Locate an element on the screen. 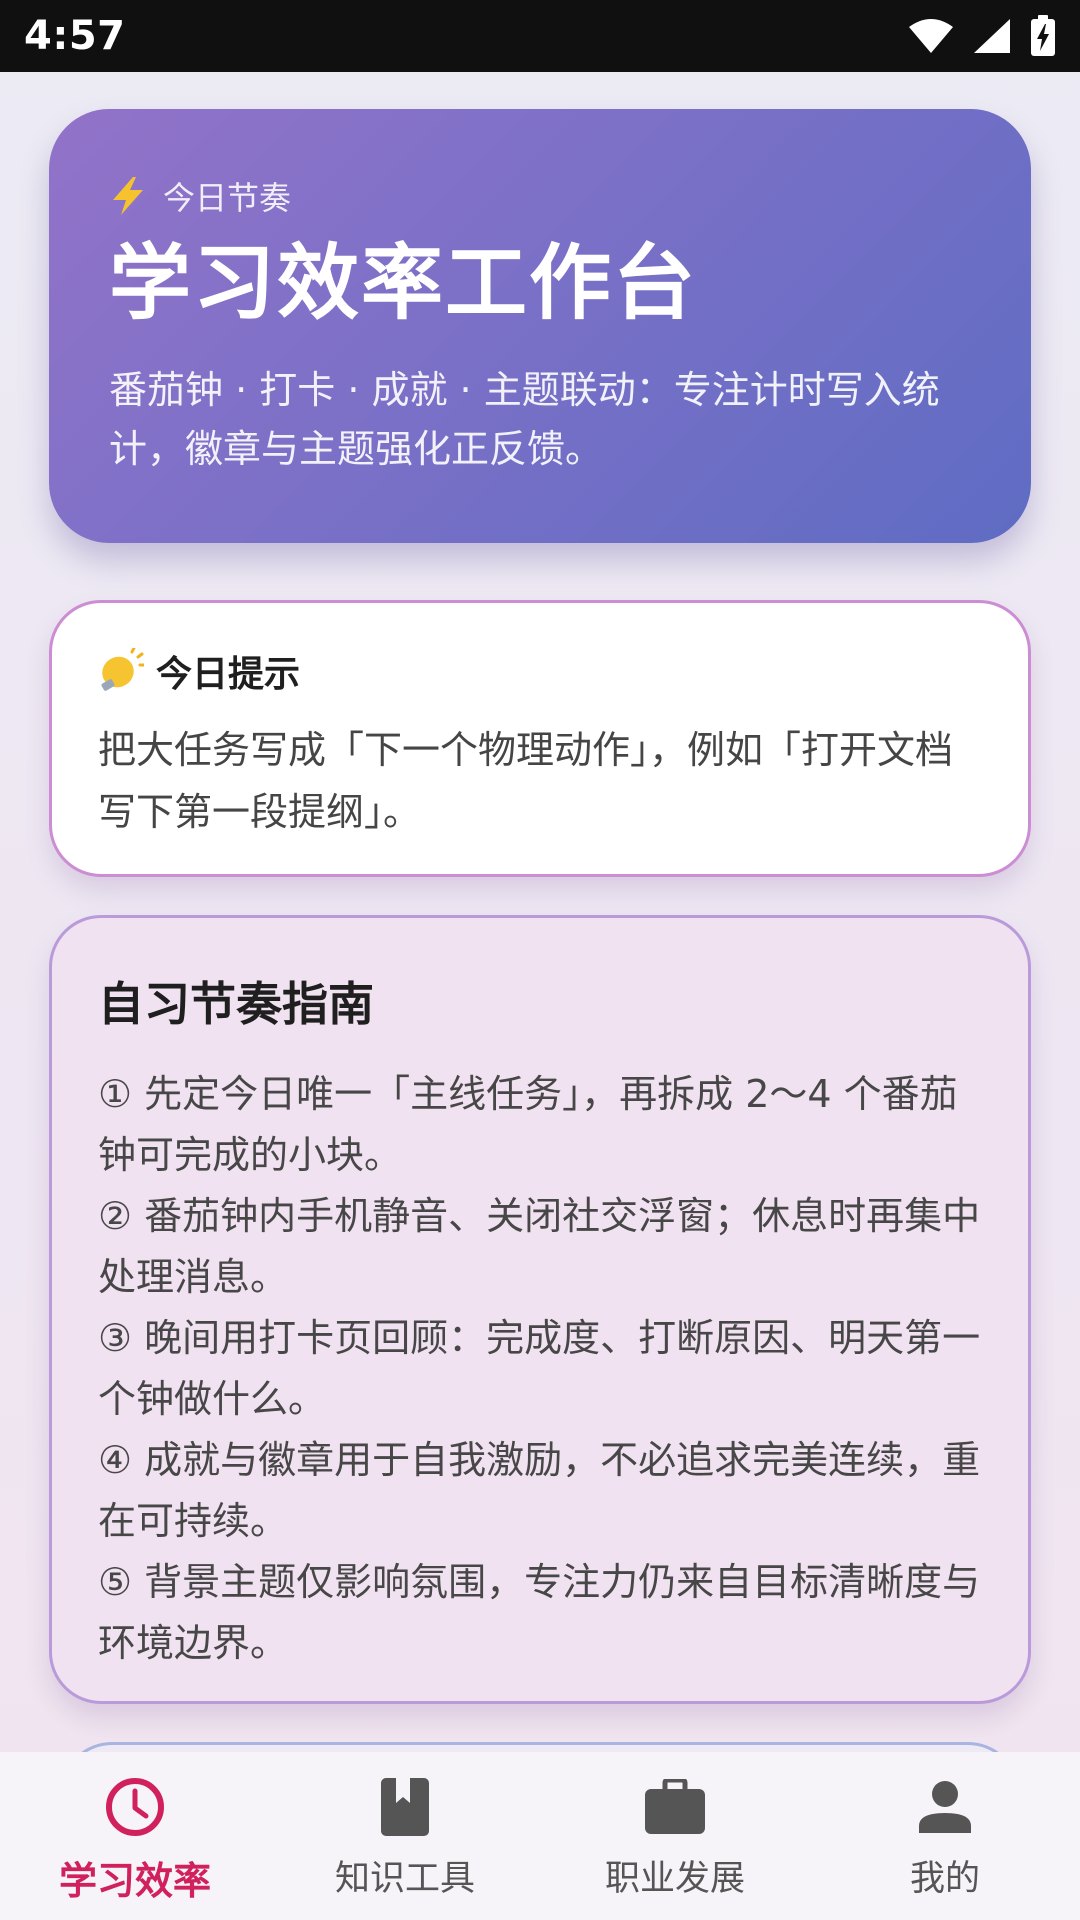 This screenshot has width=1080, height=1920. nav-tab-knowledge-tools: 知识工具 is located at coordinates (405, 1836).